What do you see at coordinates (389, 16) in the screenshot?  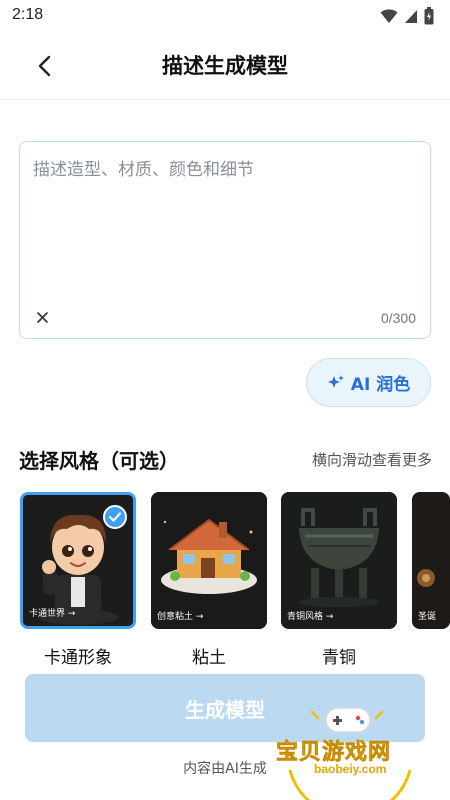 I see `wifi-icon` at bounding box center [389, 16].